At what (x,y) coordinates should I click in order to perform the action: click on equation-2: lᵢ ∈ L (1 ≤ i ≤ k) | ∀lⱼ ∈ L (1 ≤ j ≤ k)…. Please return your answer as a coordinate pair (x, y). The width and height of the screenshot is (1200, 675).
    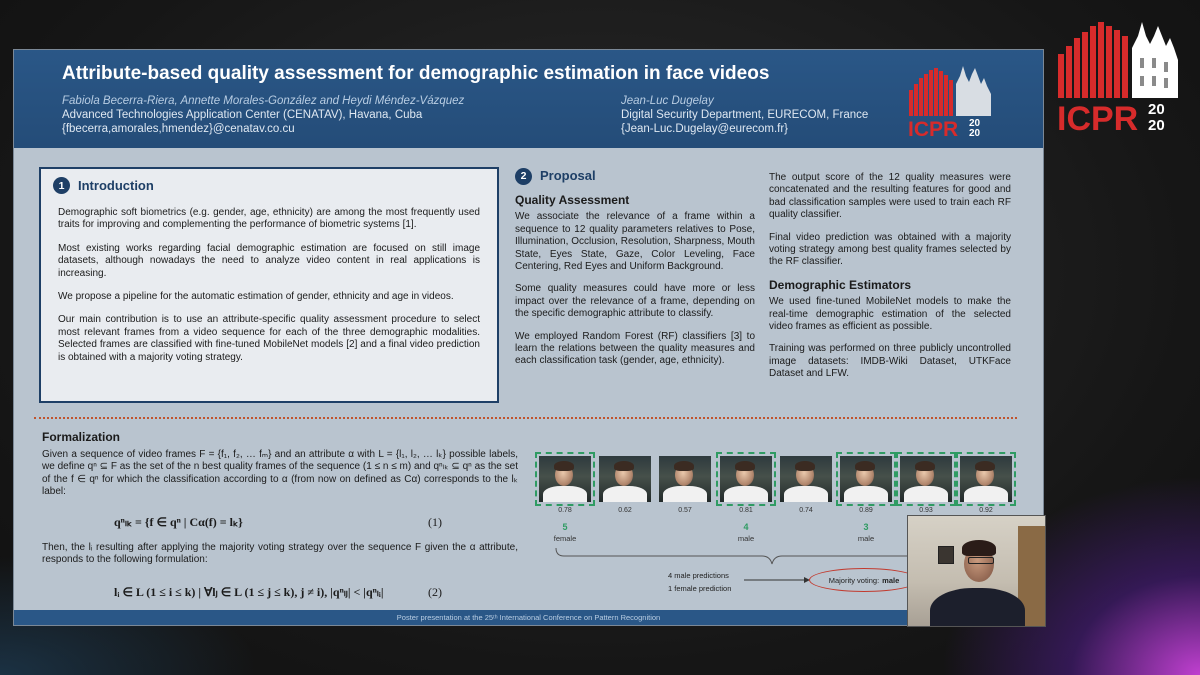
    Looking at the image, I should click on (249, 592).